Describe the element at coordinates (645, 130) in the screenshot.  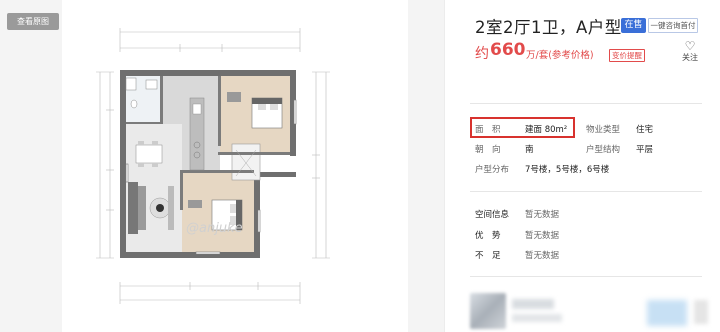
I see `property-type-value: 住宅` at that location.